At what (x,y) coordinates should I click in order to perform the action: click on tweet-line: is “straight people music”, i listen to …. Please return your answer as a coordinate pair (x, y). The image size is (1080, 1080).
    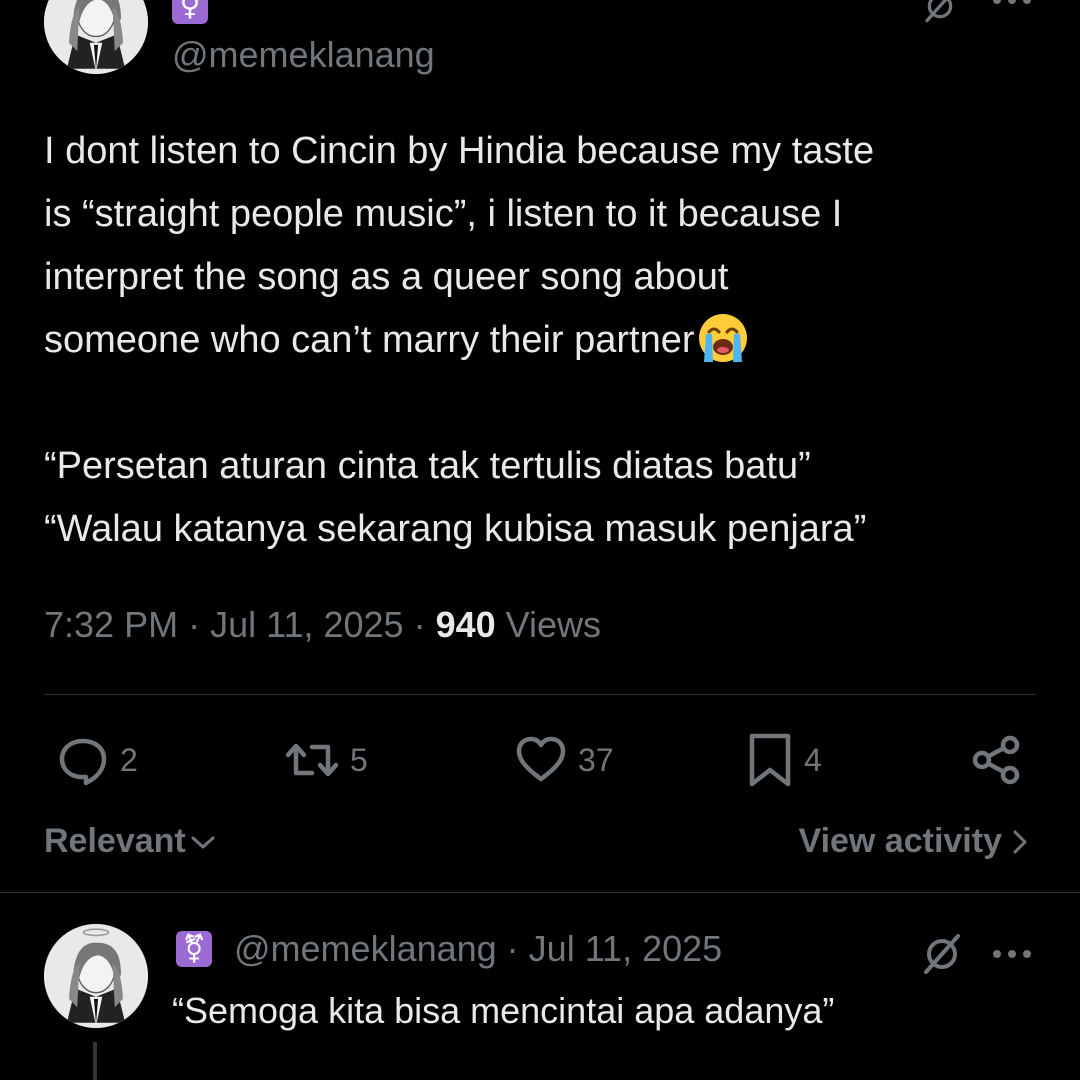
    Looking at the image, I should click on (443, 214).